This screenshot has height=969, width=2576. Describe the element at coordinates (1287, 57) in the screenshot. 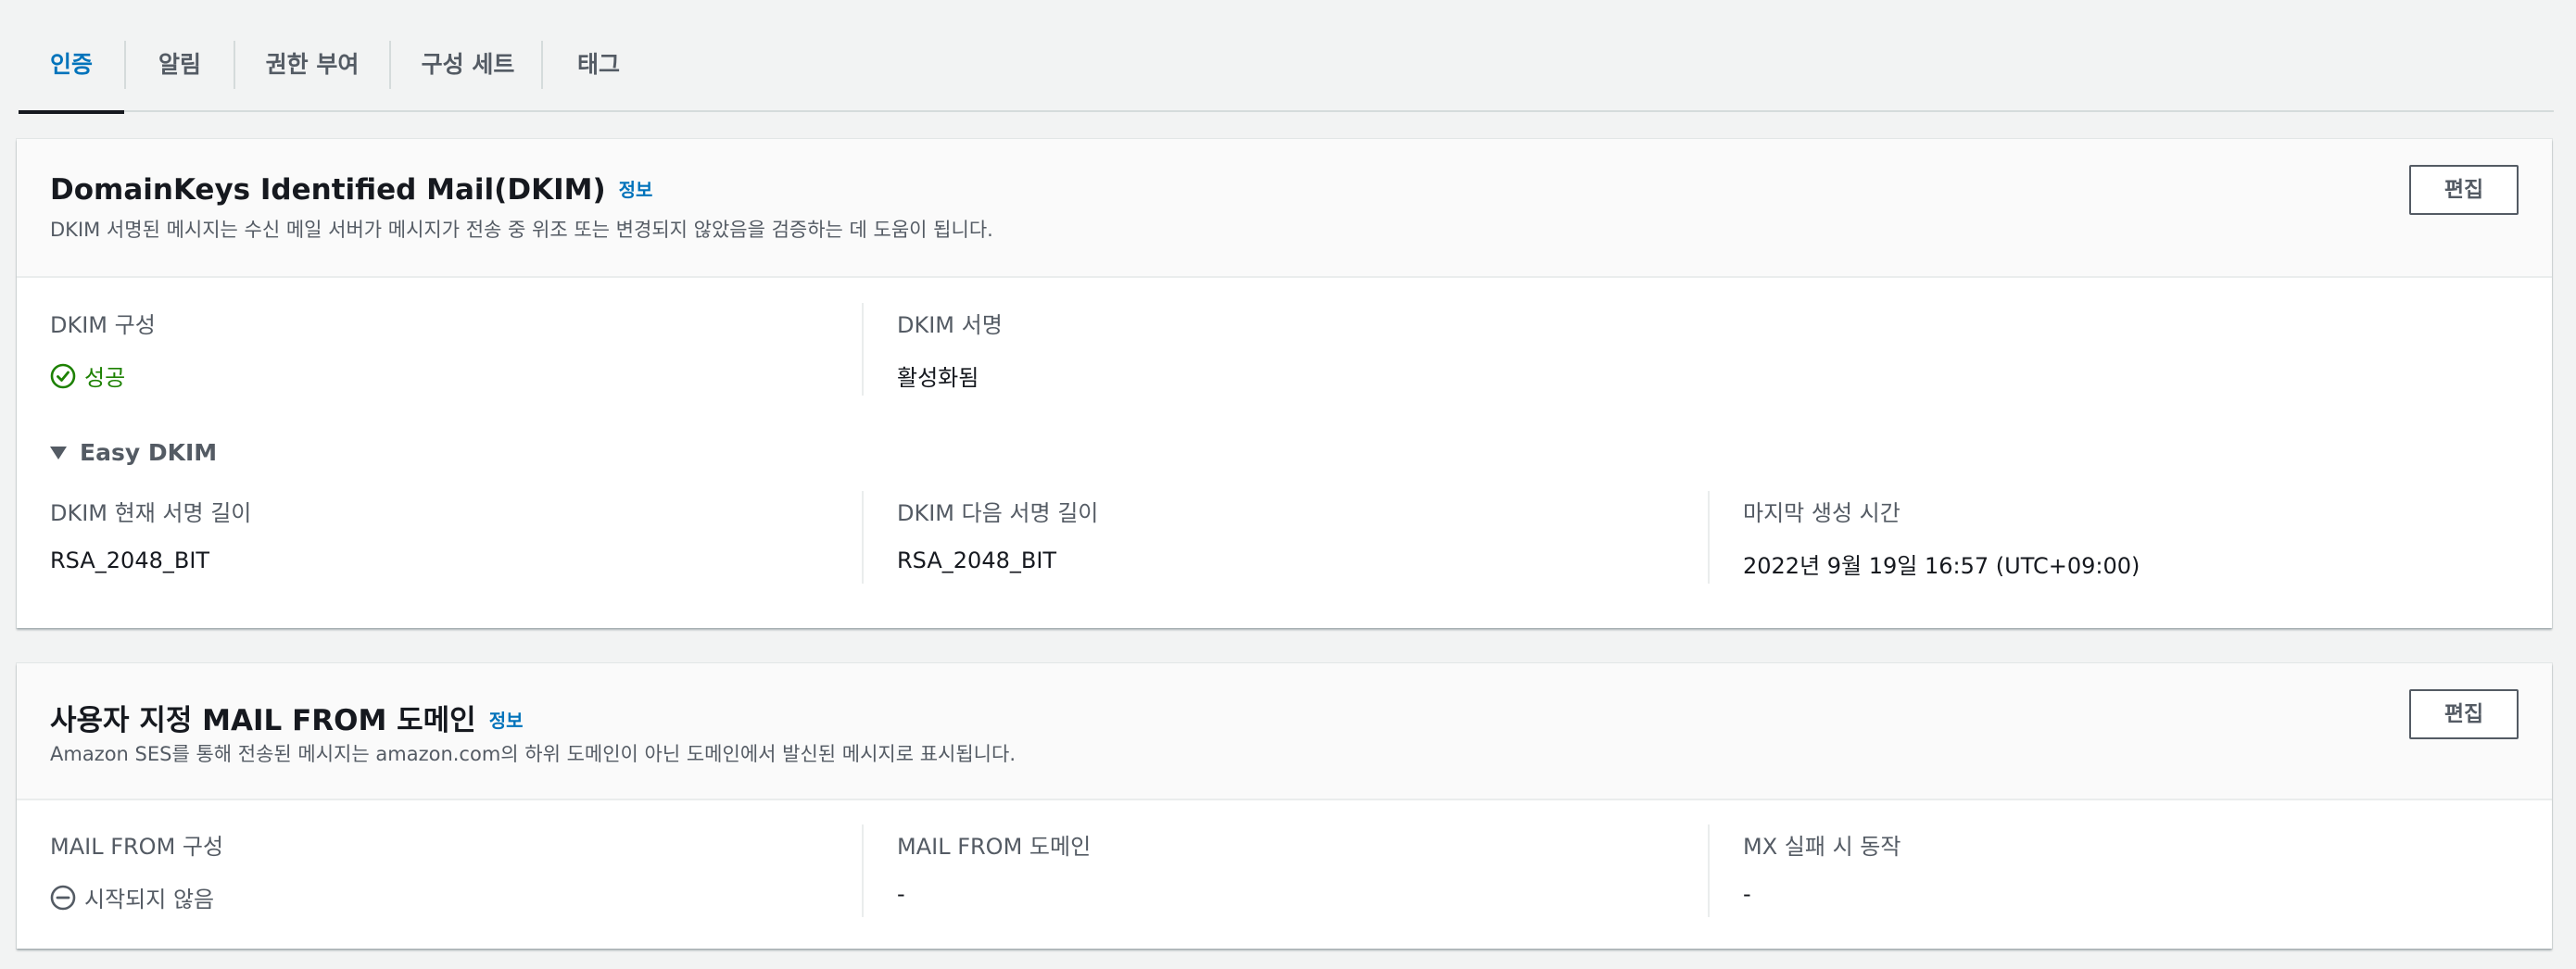

I see `tab-bar: 인증 알림 권한 부여 구성 세트 태그` at that location.